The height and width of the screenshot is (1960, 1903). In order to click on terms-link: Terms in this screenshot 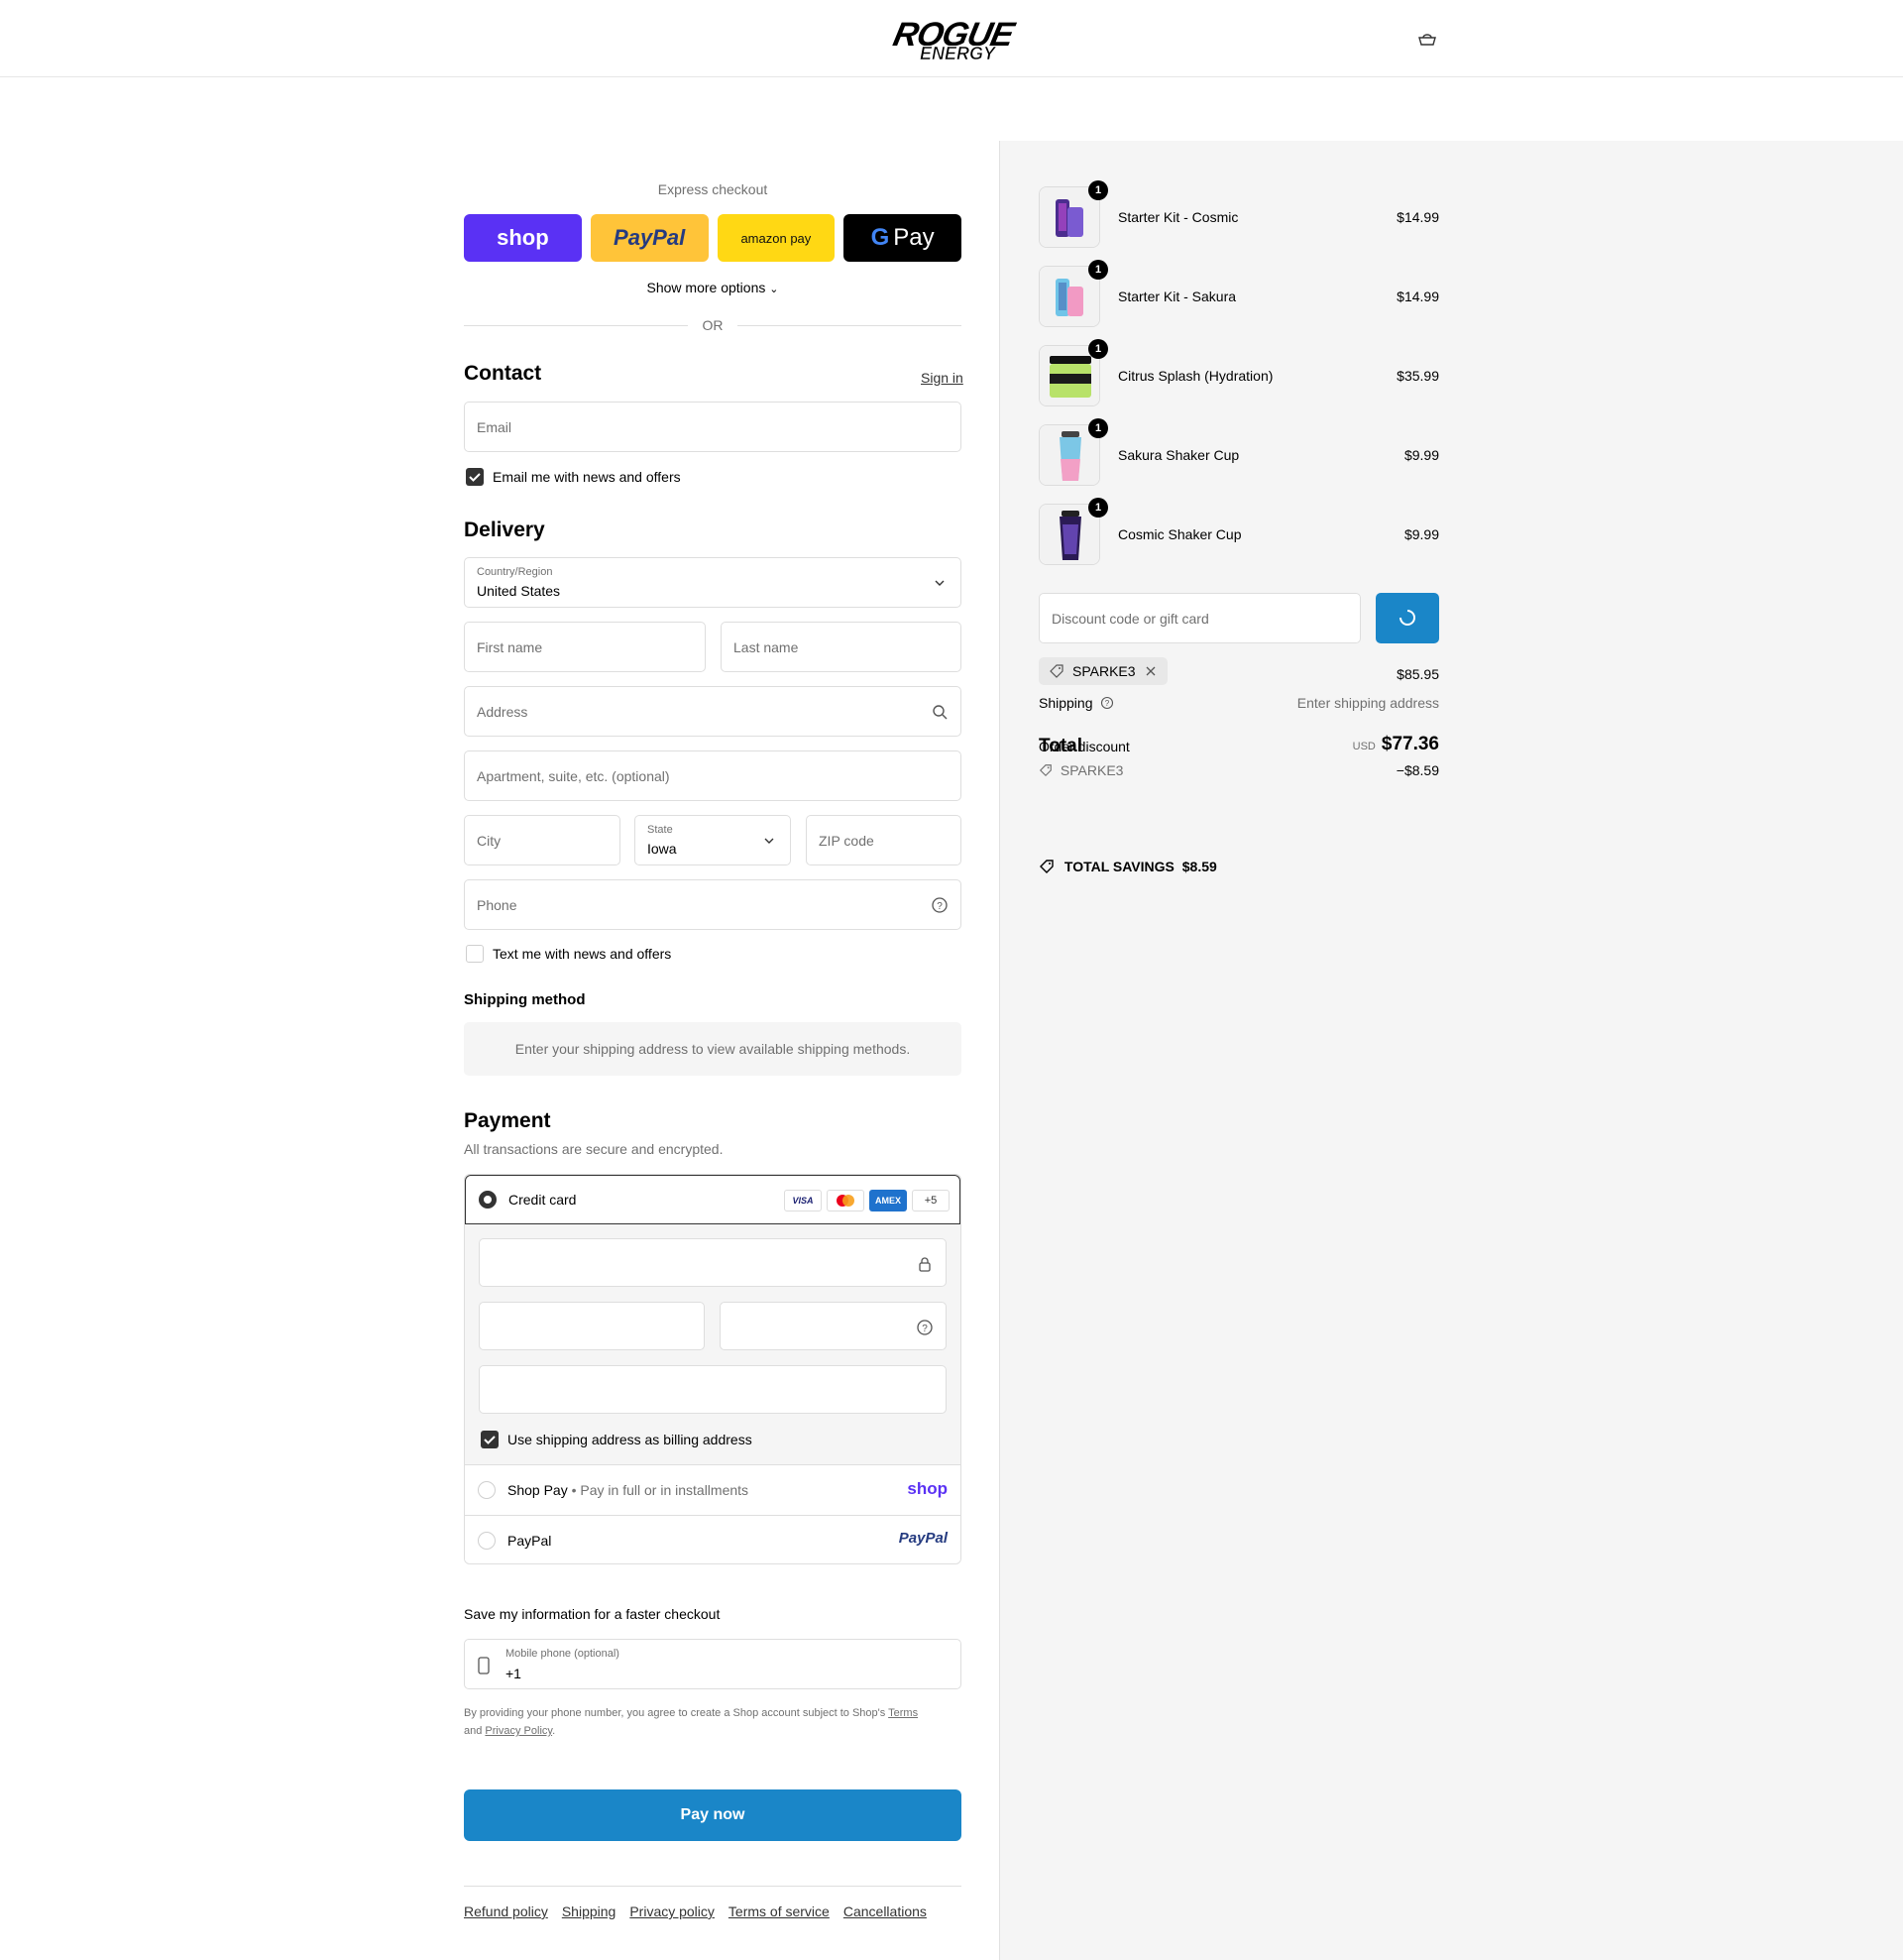, I will do `click(903, 1713)`.